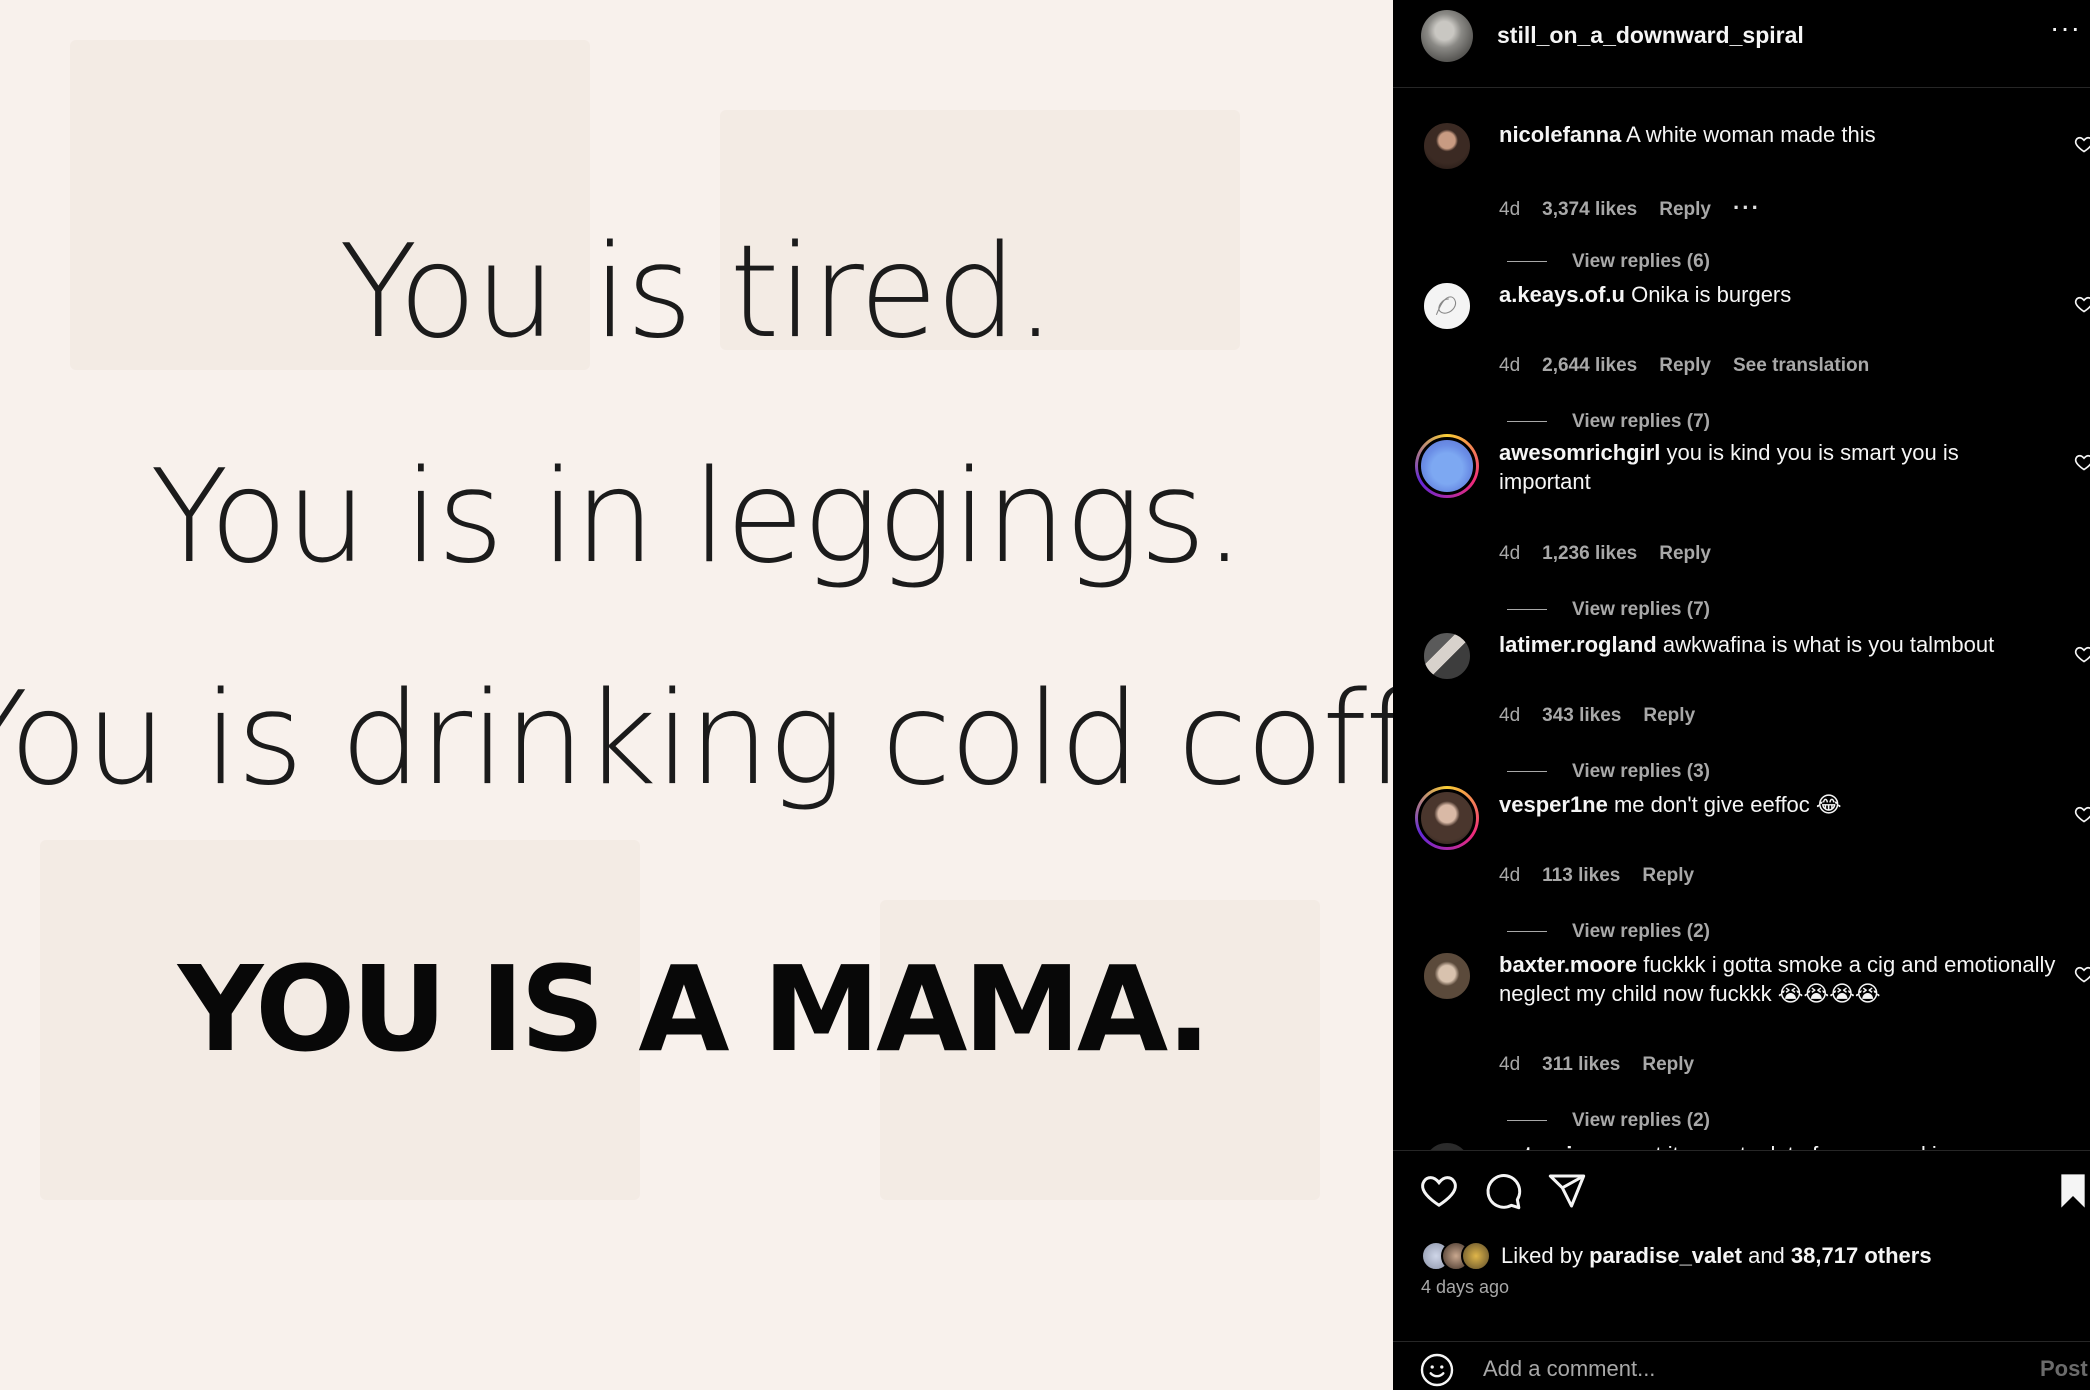  I want to click on comment-meta: 4d 113 likes Reply, so click(1607, 876).